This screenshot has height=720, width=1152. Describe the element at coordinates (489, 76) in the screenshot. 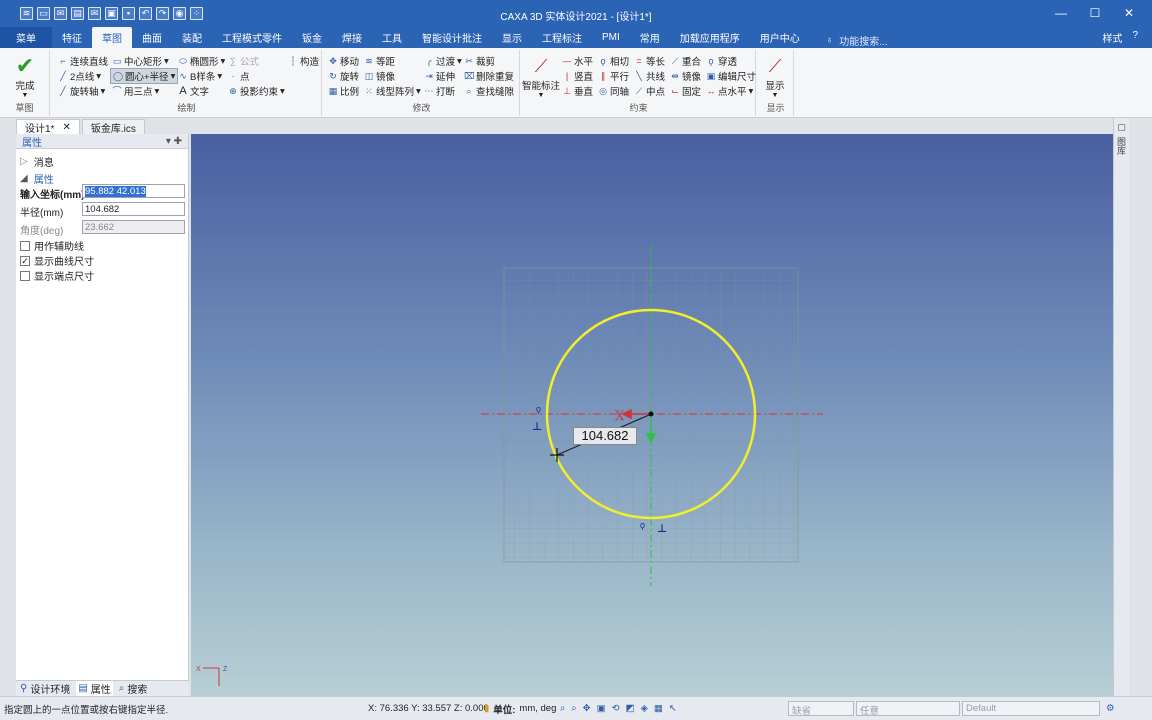

I see `delete-duplicate-button: ⌧ 删除重复` at that location.